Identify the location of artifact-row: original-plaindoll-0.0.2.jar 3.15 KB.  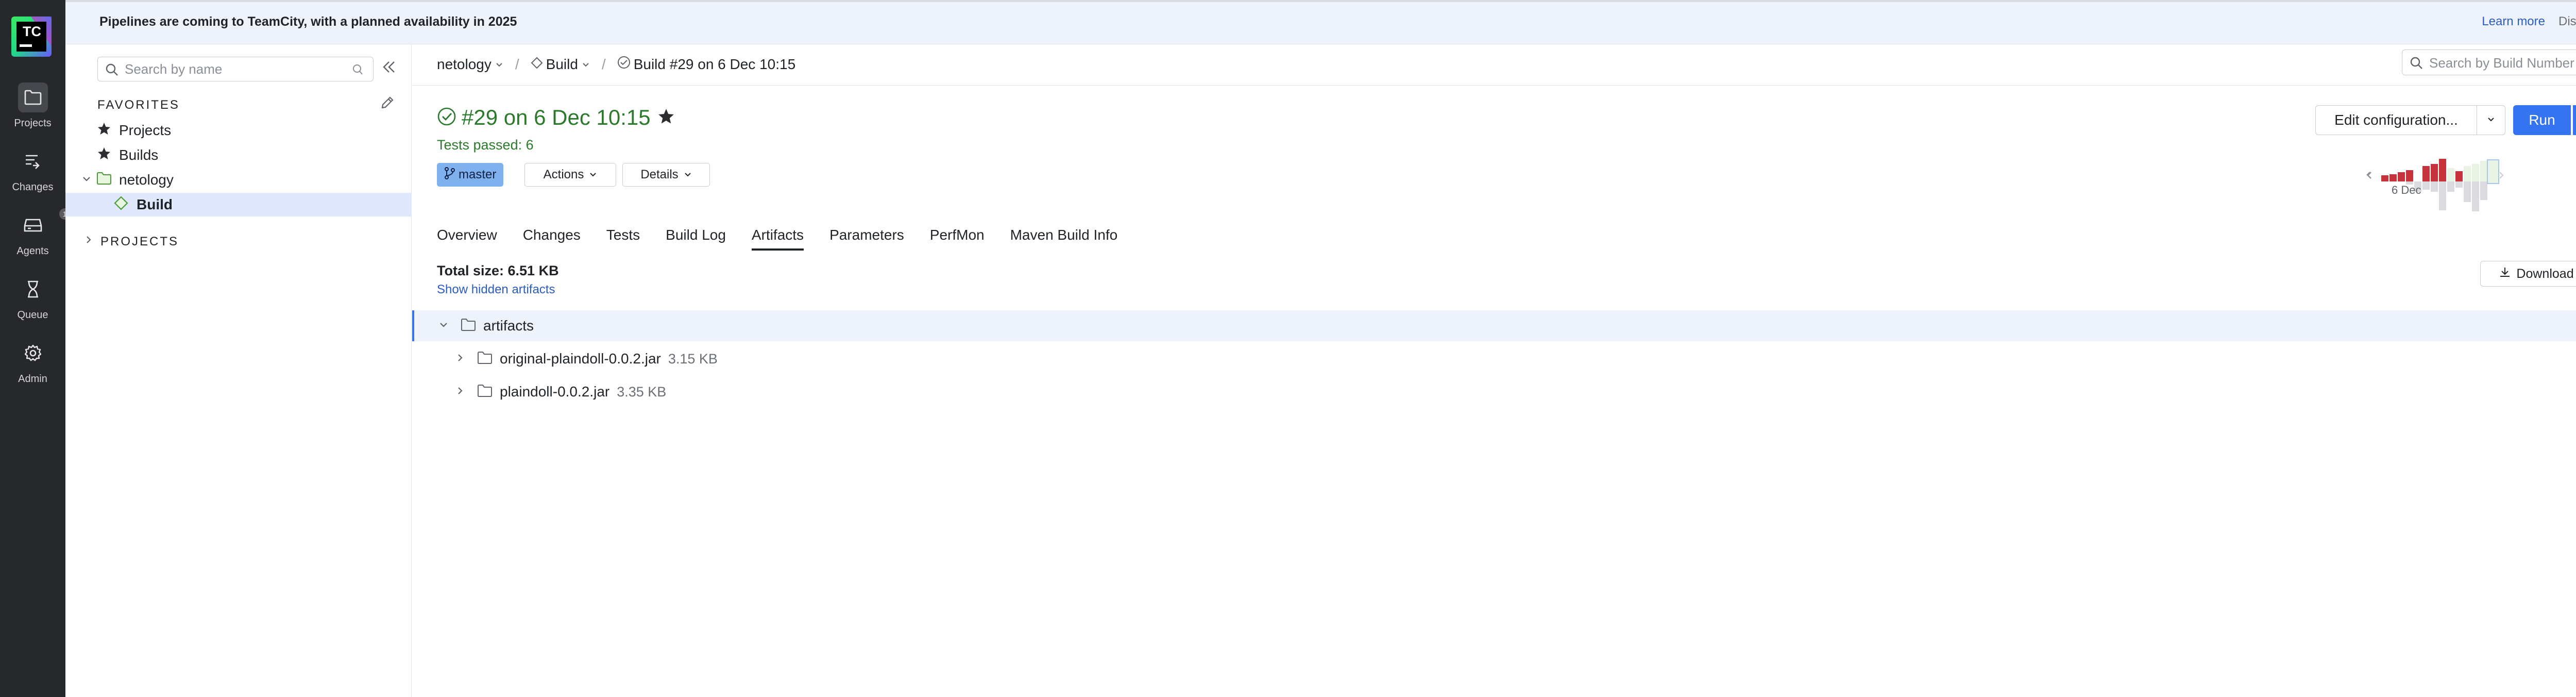
(1494, 358).